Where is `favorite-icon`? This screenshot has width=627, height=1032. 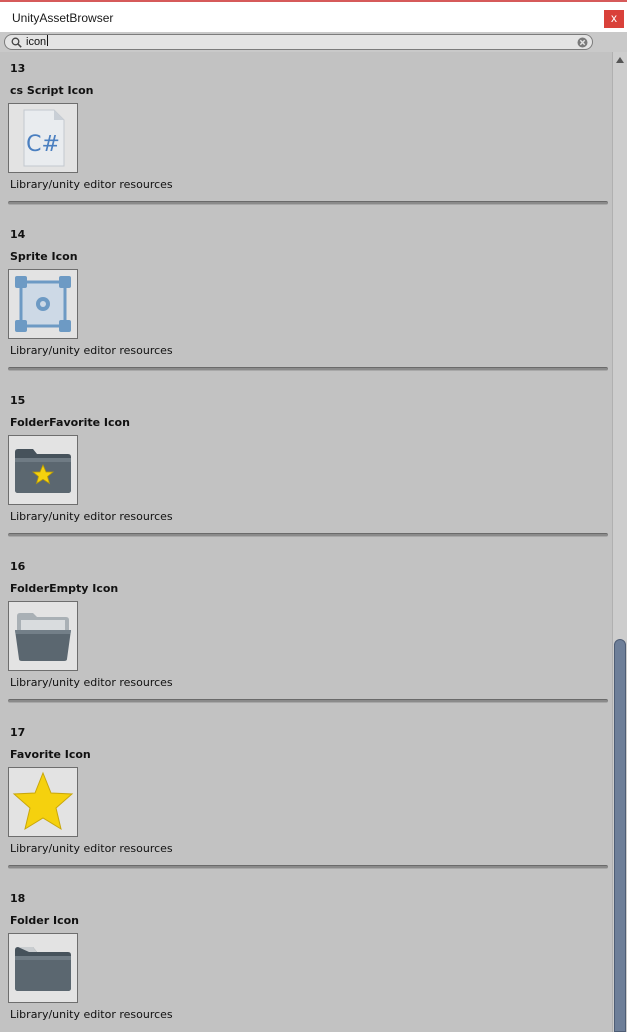
favorite-icon is located at coordinates (43, 801).